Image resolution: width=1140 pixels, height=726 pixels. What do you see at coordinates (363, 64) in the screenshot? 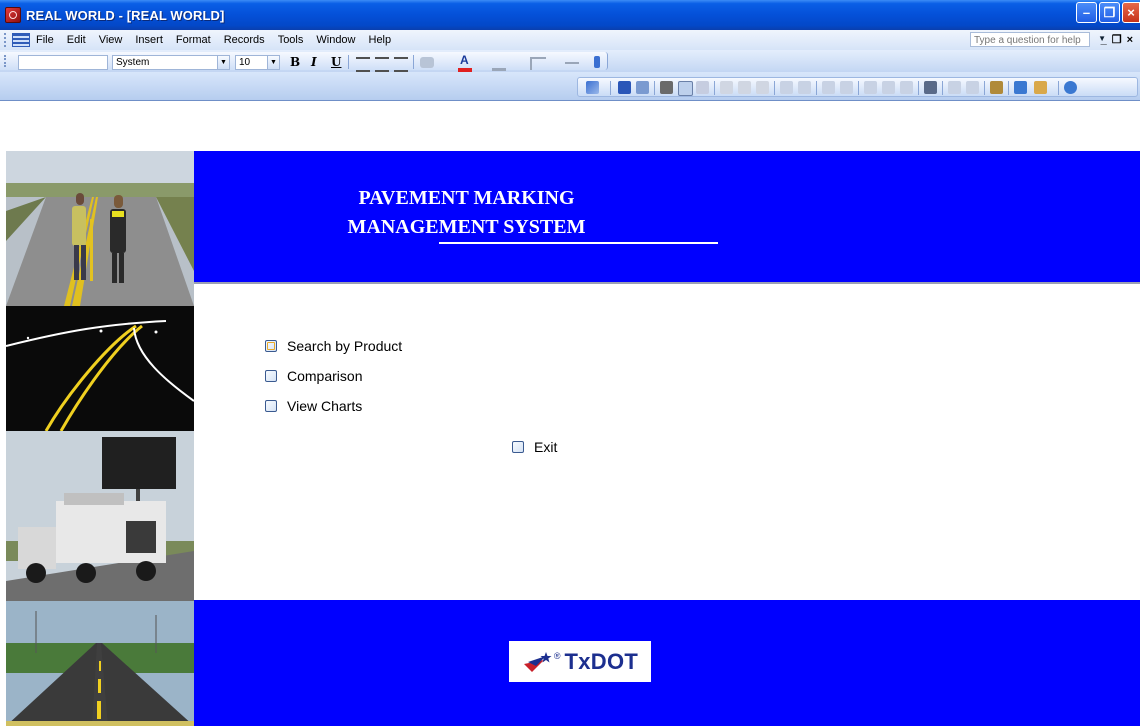
I see `align-left-icon` at bounding box center [363, 64].